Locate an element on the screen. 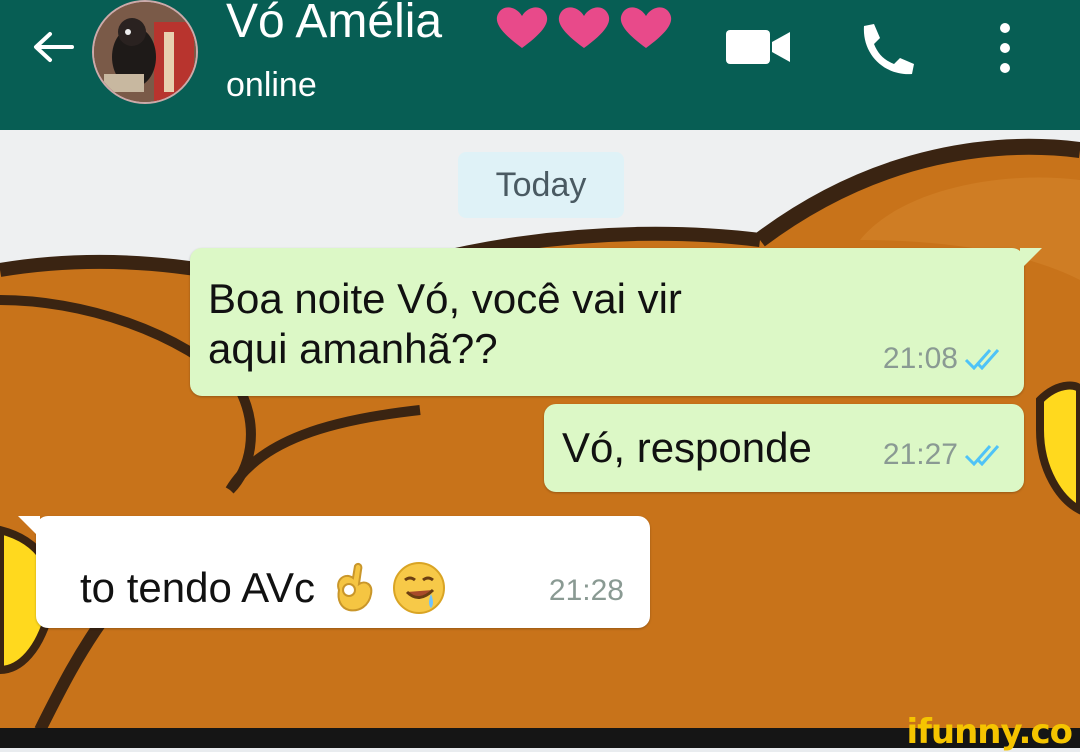  incoming-message: to tendo AVc 21:28 is located at coordinates (334, 572).